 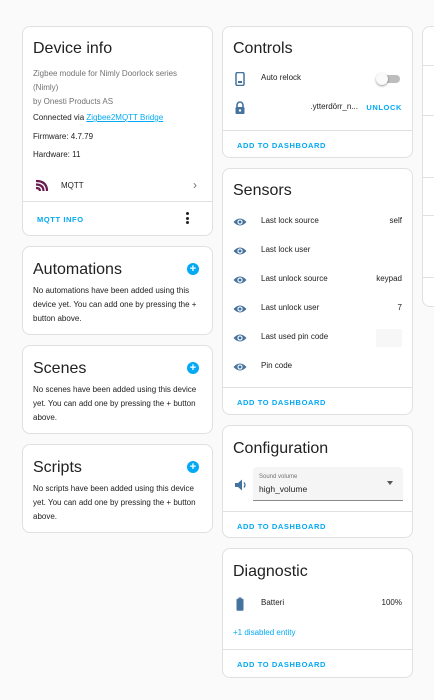 I want to click on battery-value: 100%, so click(x=391, y=602).